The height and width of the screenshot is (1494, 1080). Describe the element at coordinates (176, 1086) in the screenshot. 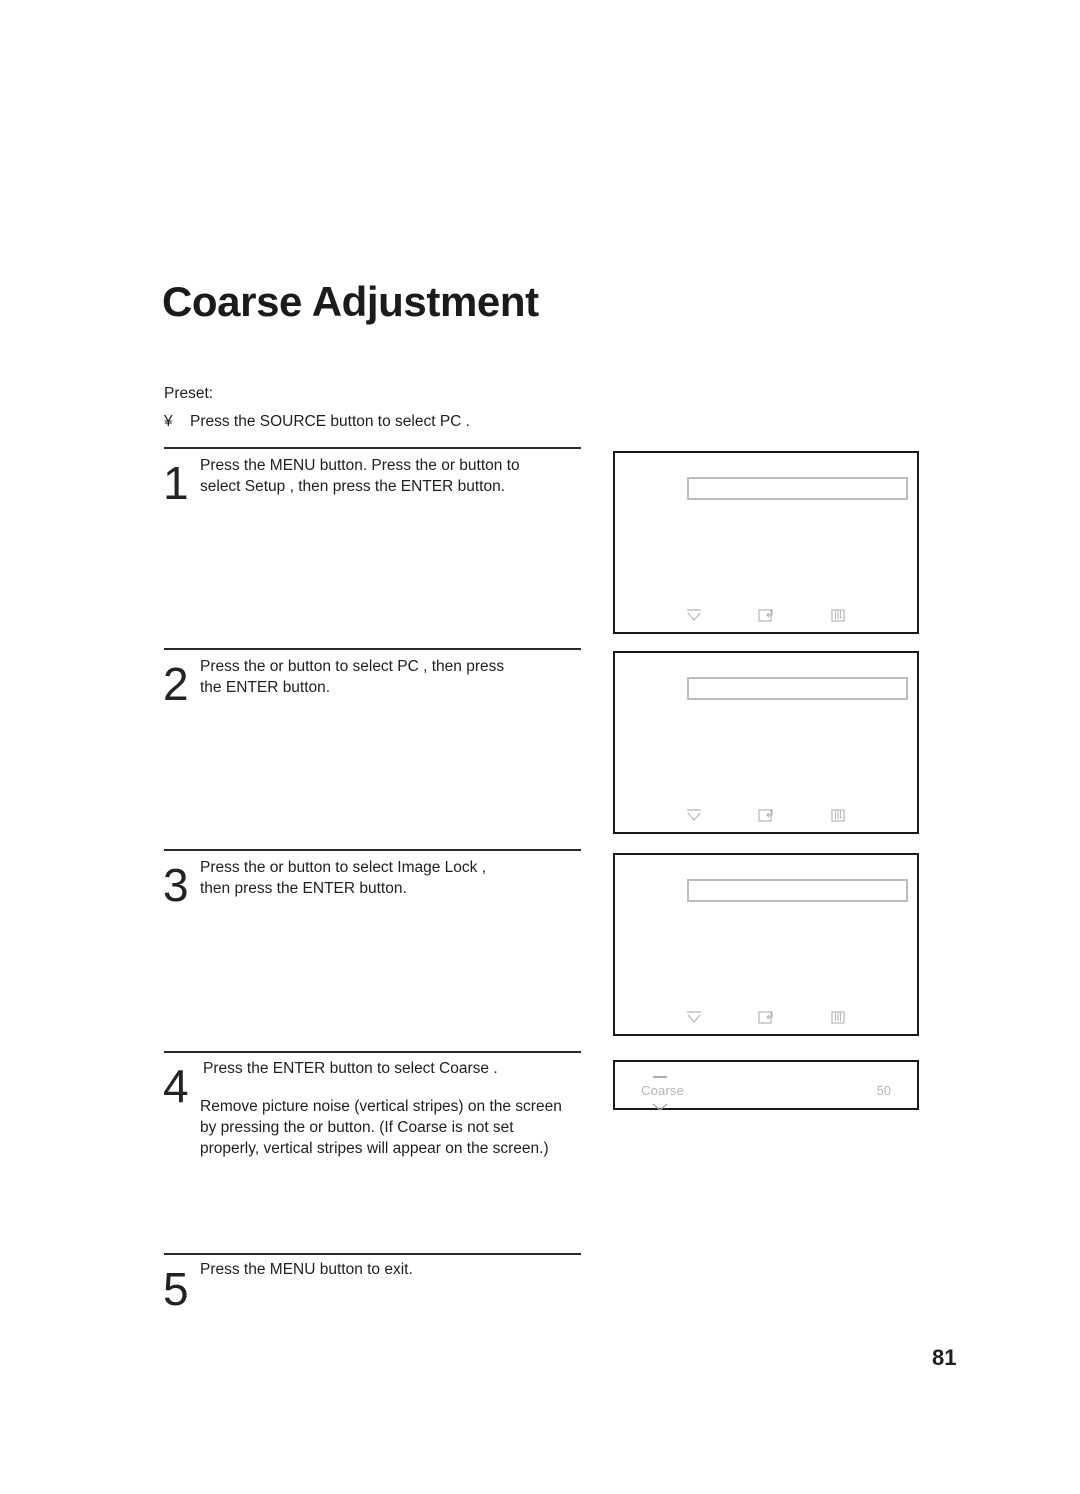

I see `step-number-4: 4` at that location.